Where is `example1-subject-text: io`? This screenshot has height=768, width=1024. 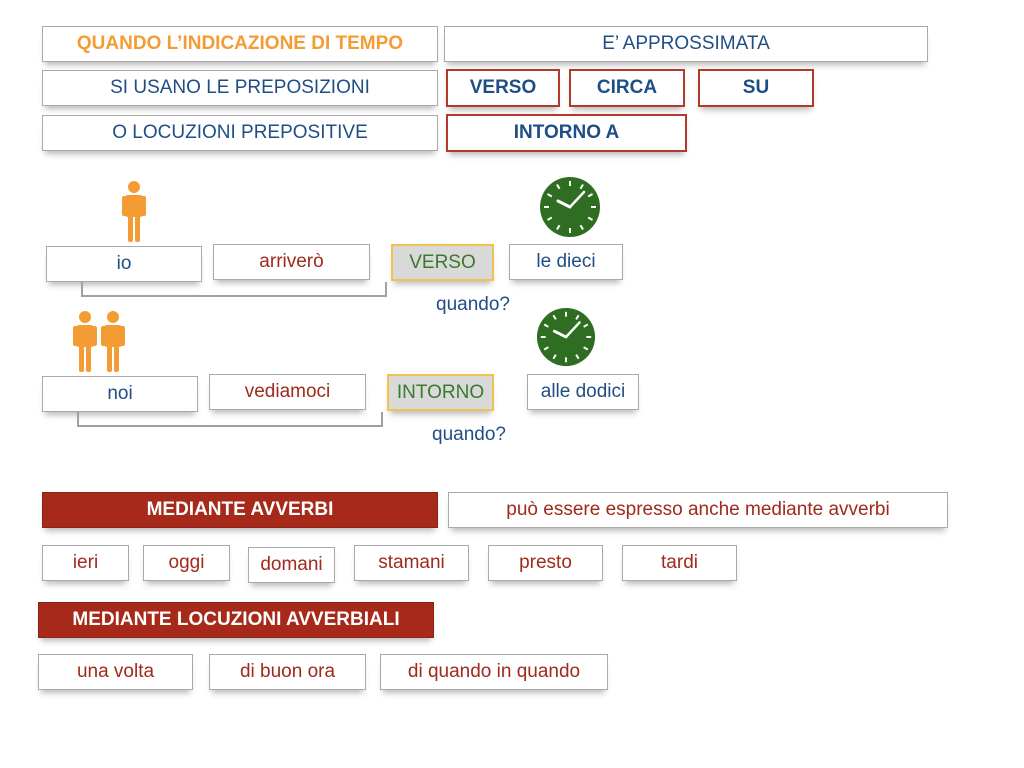
example1-subject-text: io is located at coordinates (124, 263).